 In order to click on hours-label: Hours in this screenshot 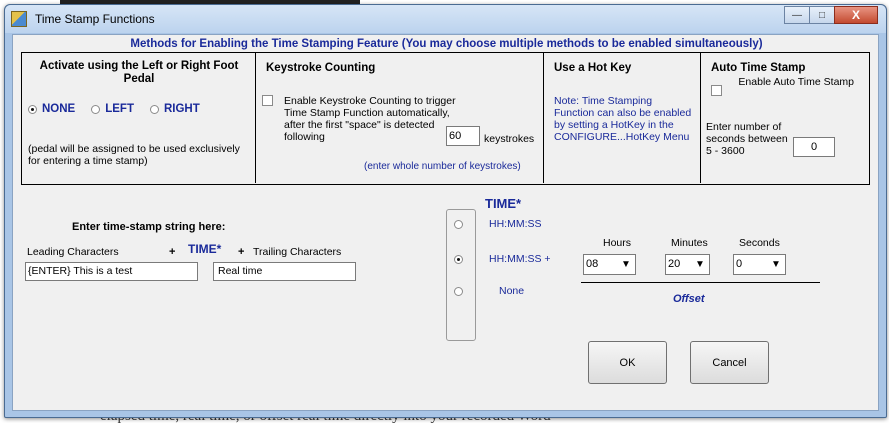, I will do `click(617, 243)`.